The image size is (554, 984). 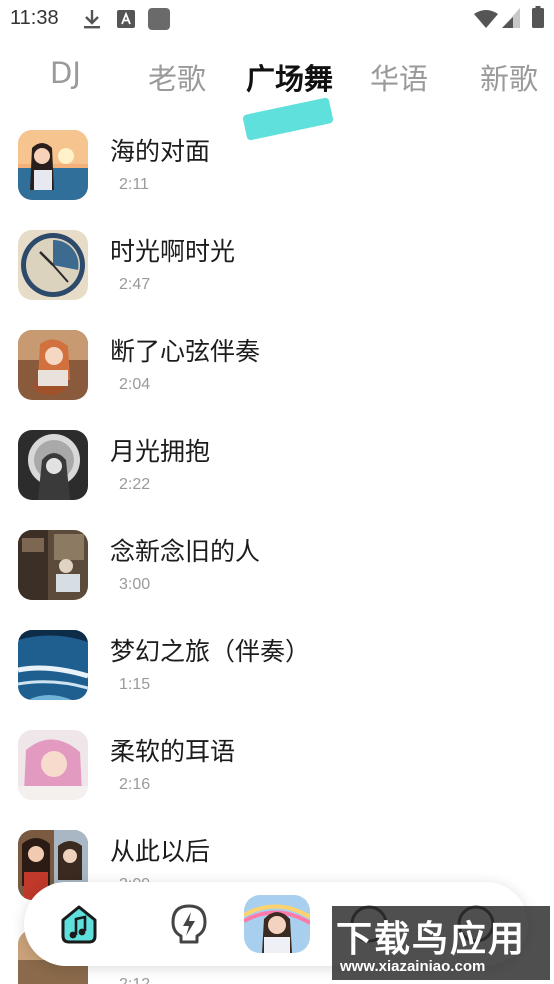 I want to click on song-title: 月光拥抱, so click(x=160, y=451).